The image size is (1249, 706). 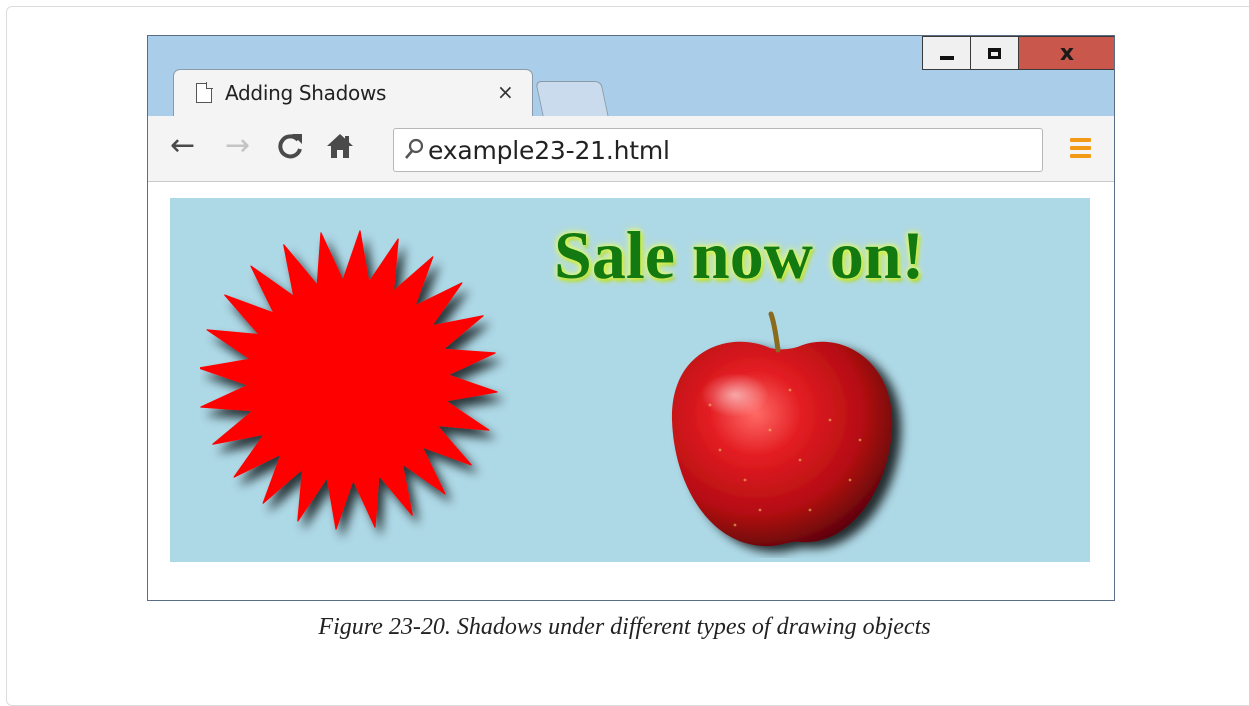 I want to click on window-close-button: x, so click(x=1066, y=53).